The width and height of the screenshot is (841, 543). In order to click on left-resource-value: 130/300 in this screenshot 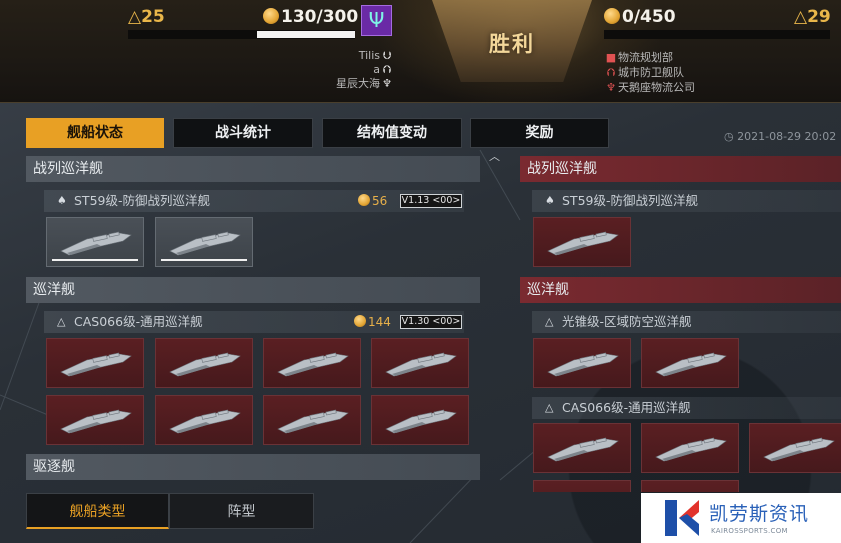, I will do `click(320, 17)`.